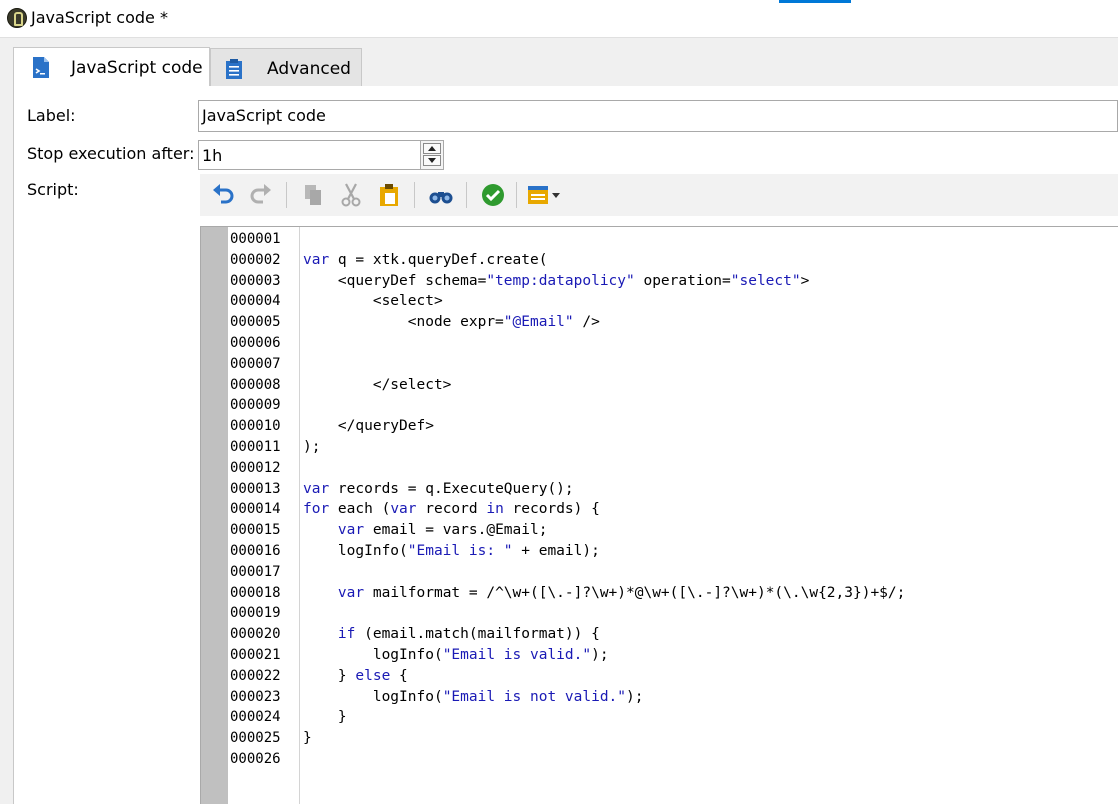 The height and width of the screenshot is (804, 1118). What do you see at coordinates (255, 655) in the screenshot?
I see `line-number: 000021` at bounding box center [255, 655].